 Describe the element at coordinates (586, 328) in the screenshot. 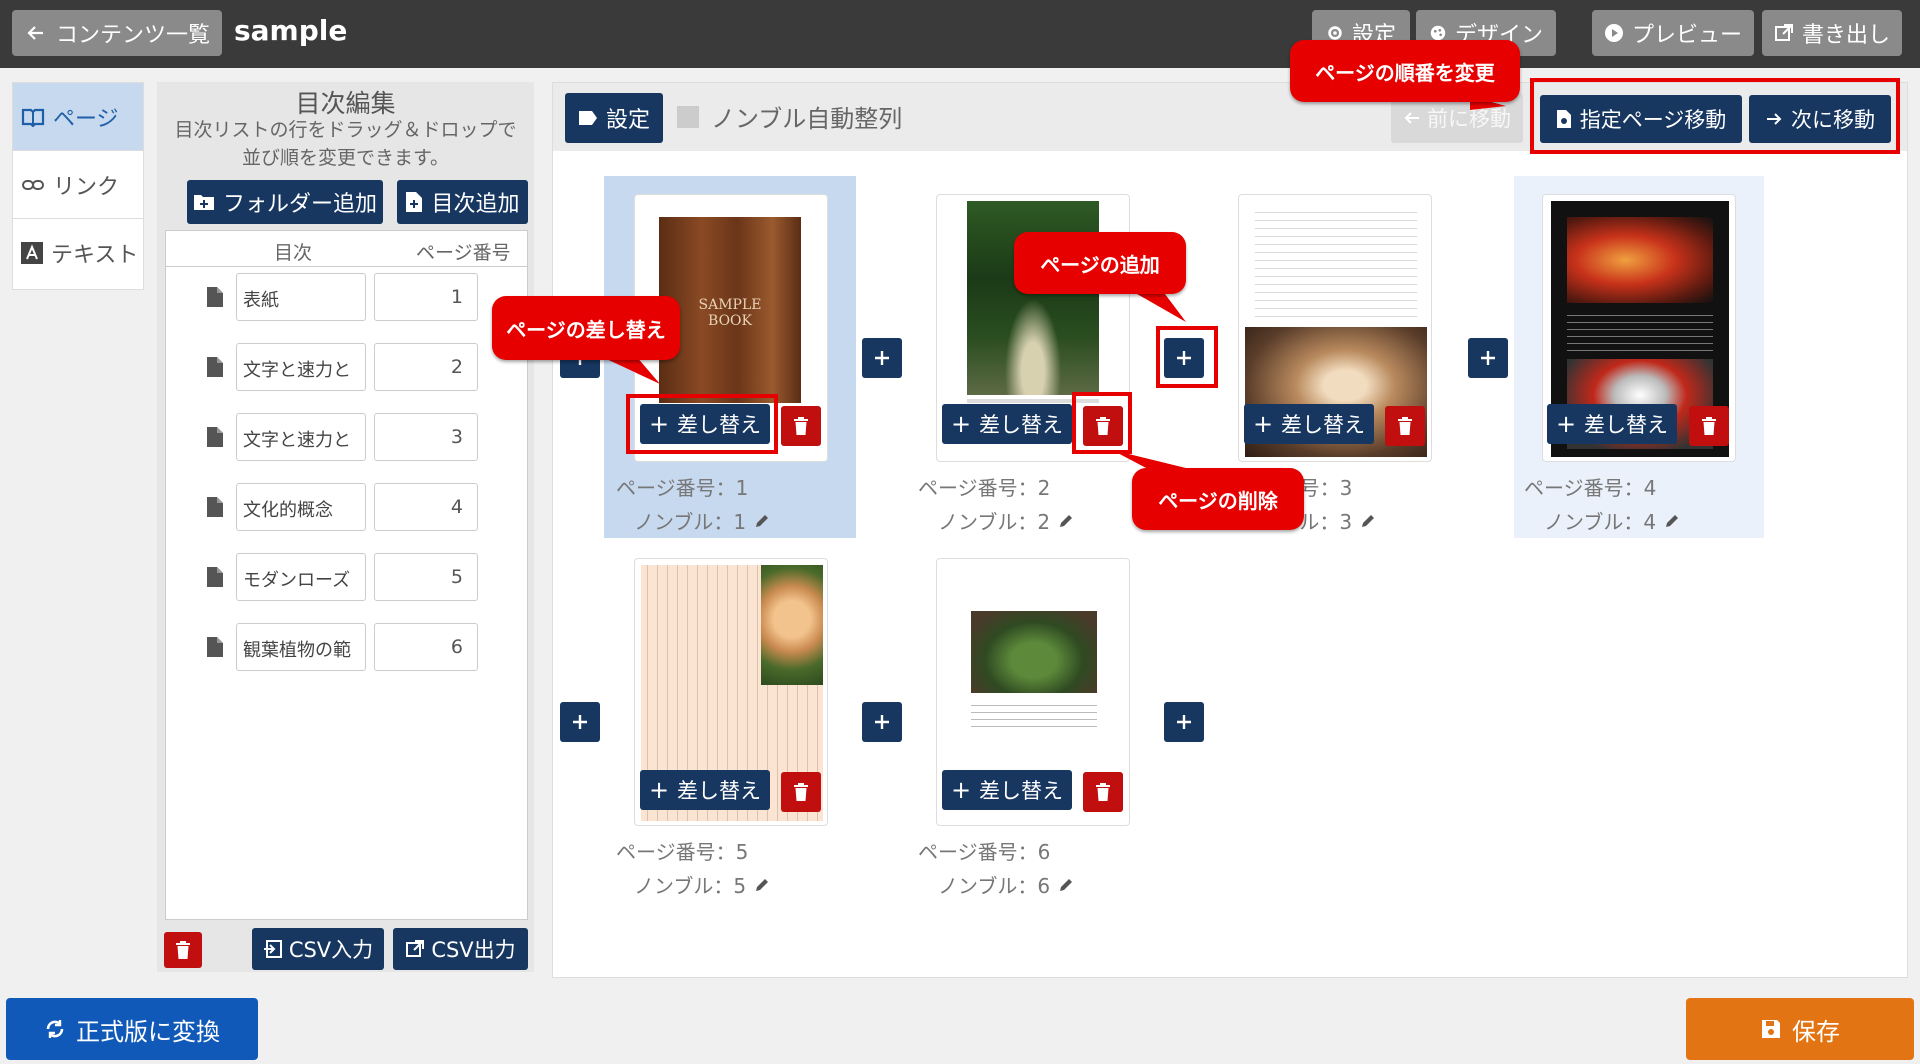

I see `callout-replace: ページの差し替え` at that location.